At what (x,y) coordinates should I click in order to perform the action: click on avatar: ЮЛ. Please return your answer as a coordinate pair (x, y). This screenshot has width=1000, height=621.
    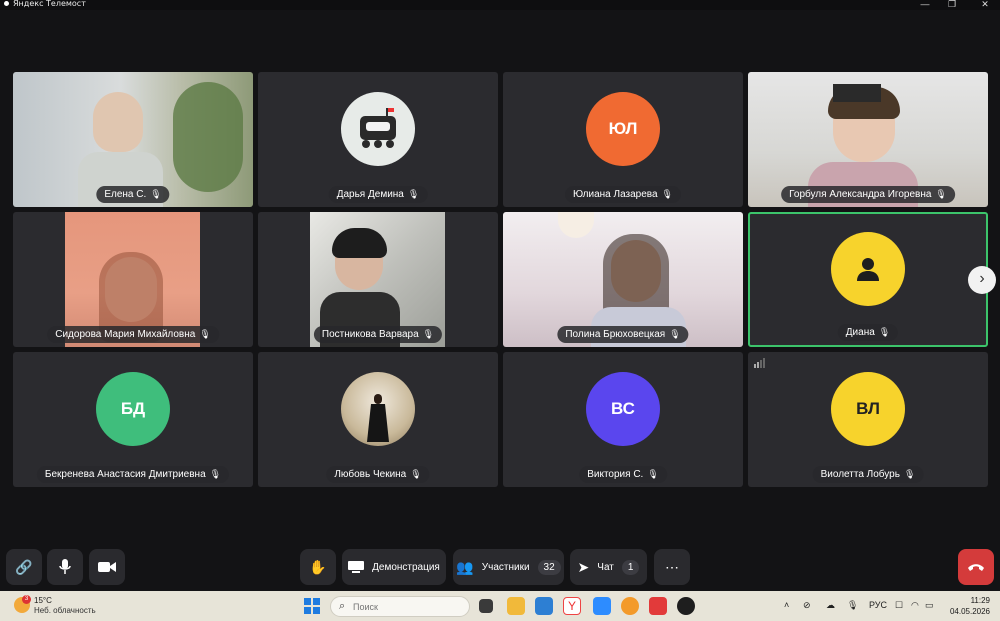
    Looking at the image, I should click on (623, 129).